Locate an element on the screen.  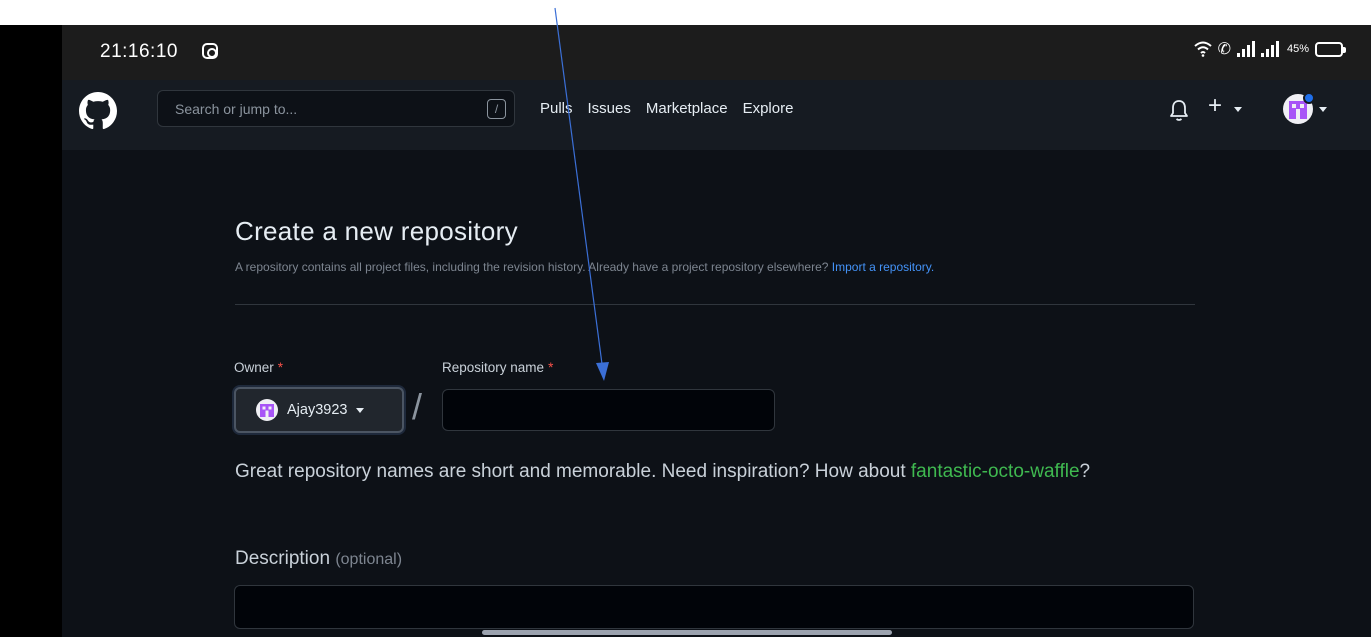
instagram-icon is located at coordinates (210, 51).